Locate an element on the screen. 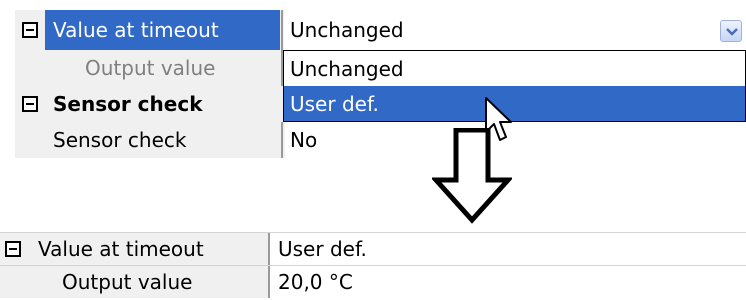  value-text: 20,0 °C is located at coordinates (315, 282).